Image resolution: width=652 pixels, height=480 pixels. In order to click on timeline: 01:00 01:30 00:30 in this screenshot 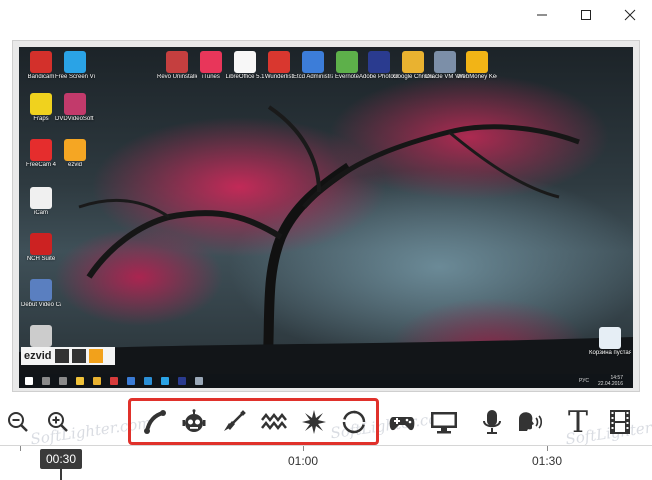, I will do `click(326, 462)`.